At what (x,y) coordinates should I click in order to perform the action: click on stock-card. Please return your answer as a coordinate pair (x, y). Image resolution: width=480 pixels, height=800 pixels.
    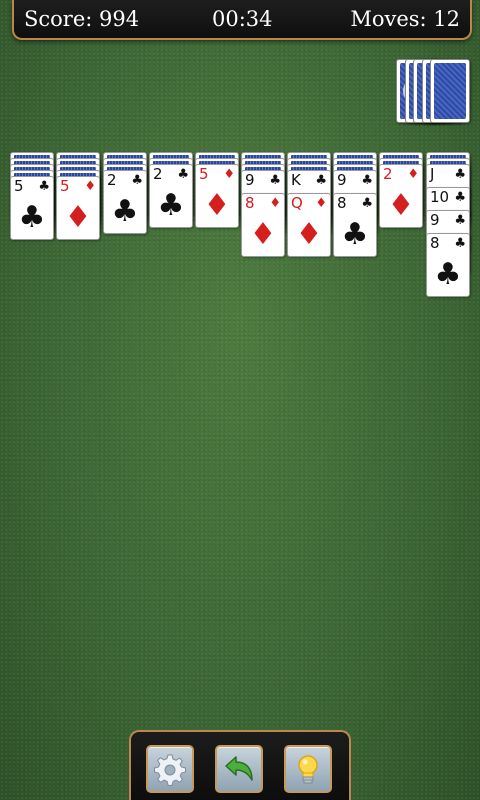
    Looking at the image, I should click on (450, 91).